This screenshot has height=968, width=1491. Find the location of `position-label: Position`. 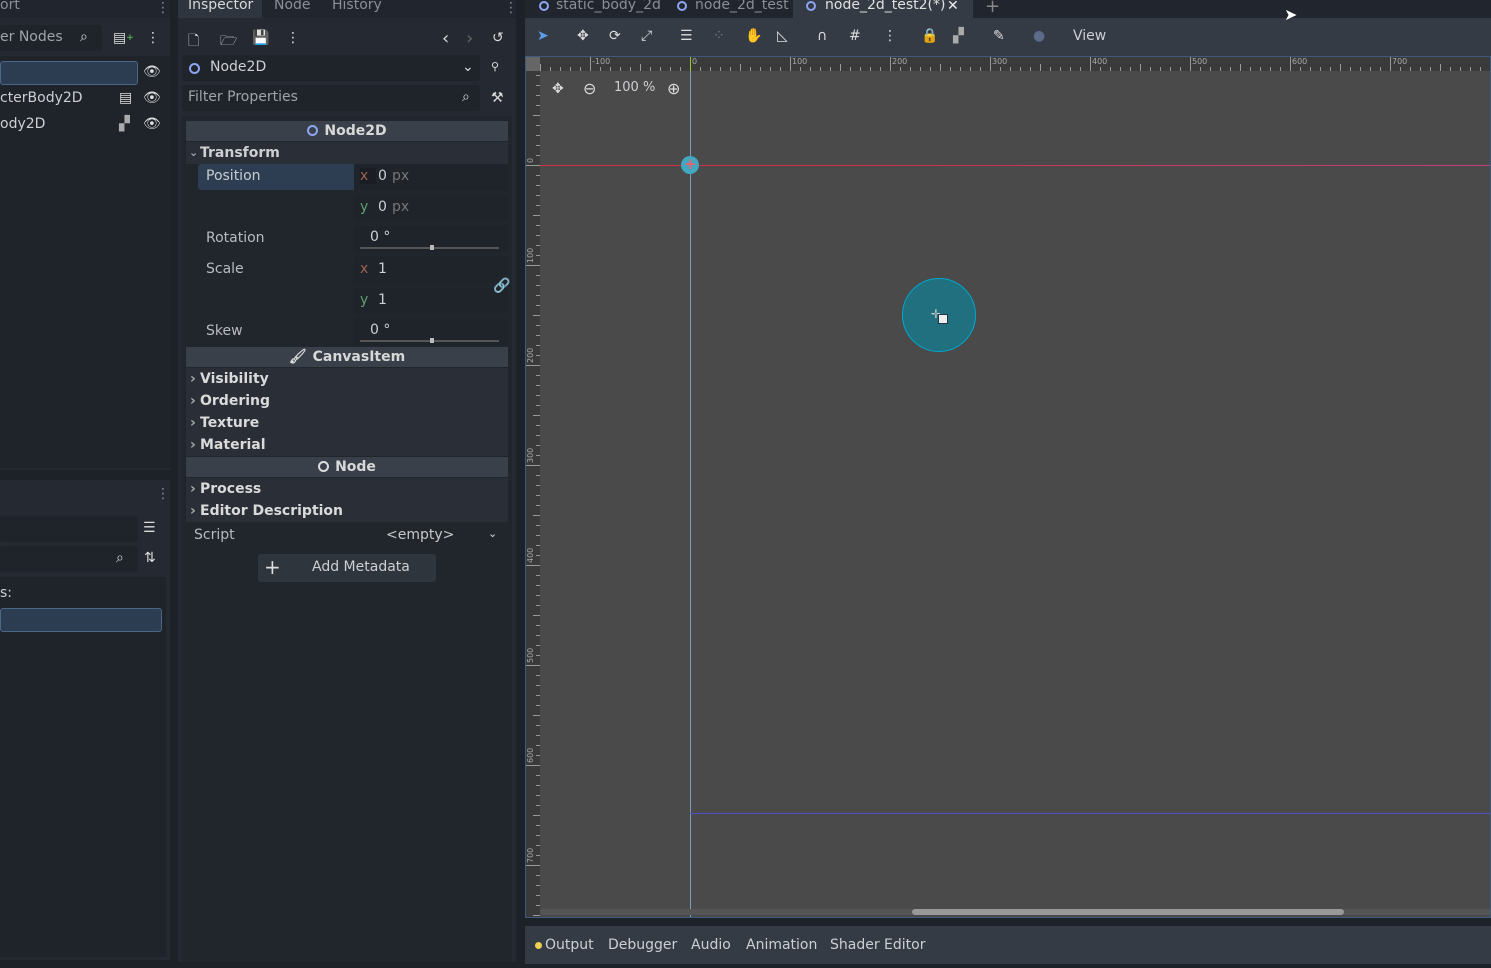

position-label: Position is located at coordinates (276, 177).